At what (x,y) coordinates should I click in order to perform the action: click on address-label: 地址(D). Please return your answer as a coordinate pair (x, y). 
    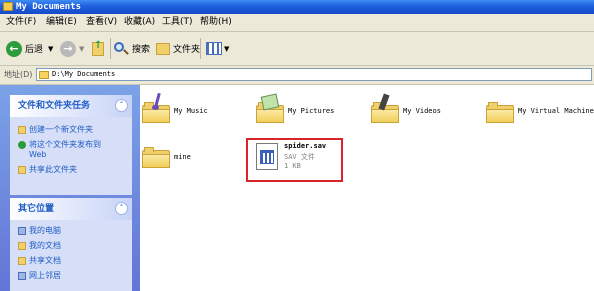
    Looking at the image, I should click on (18, 74).